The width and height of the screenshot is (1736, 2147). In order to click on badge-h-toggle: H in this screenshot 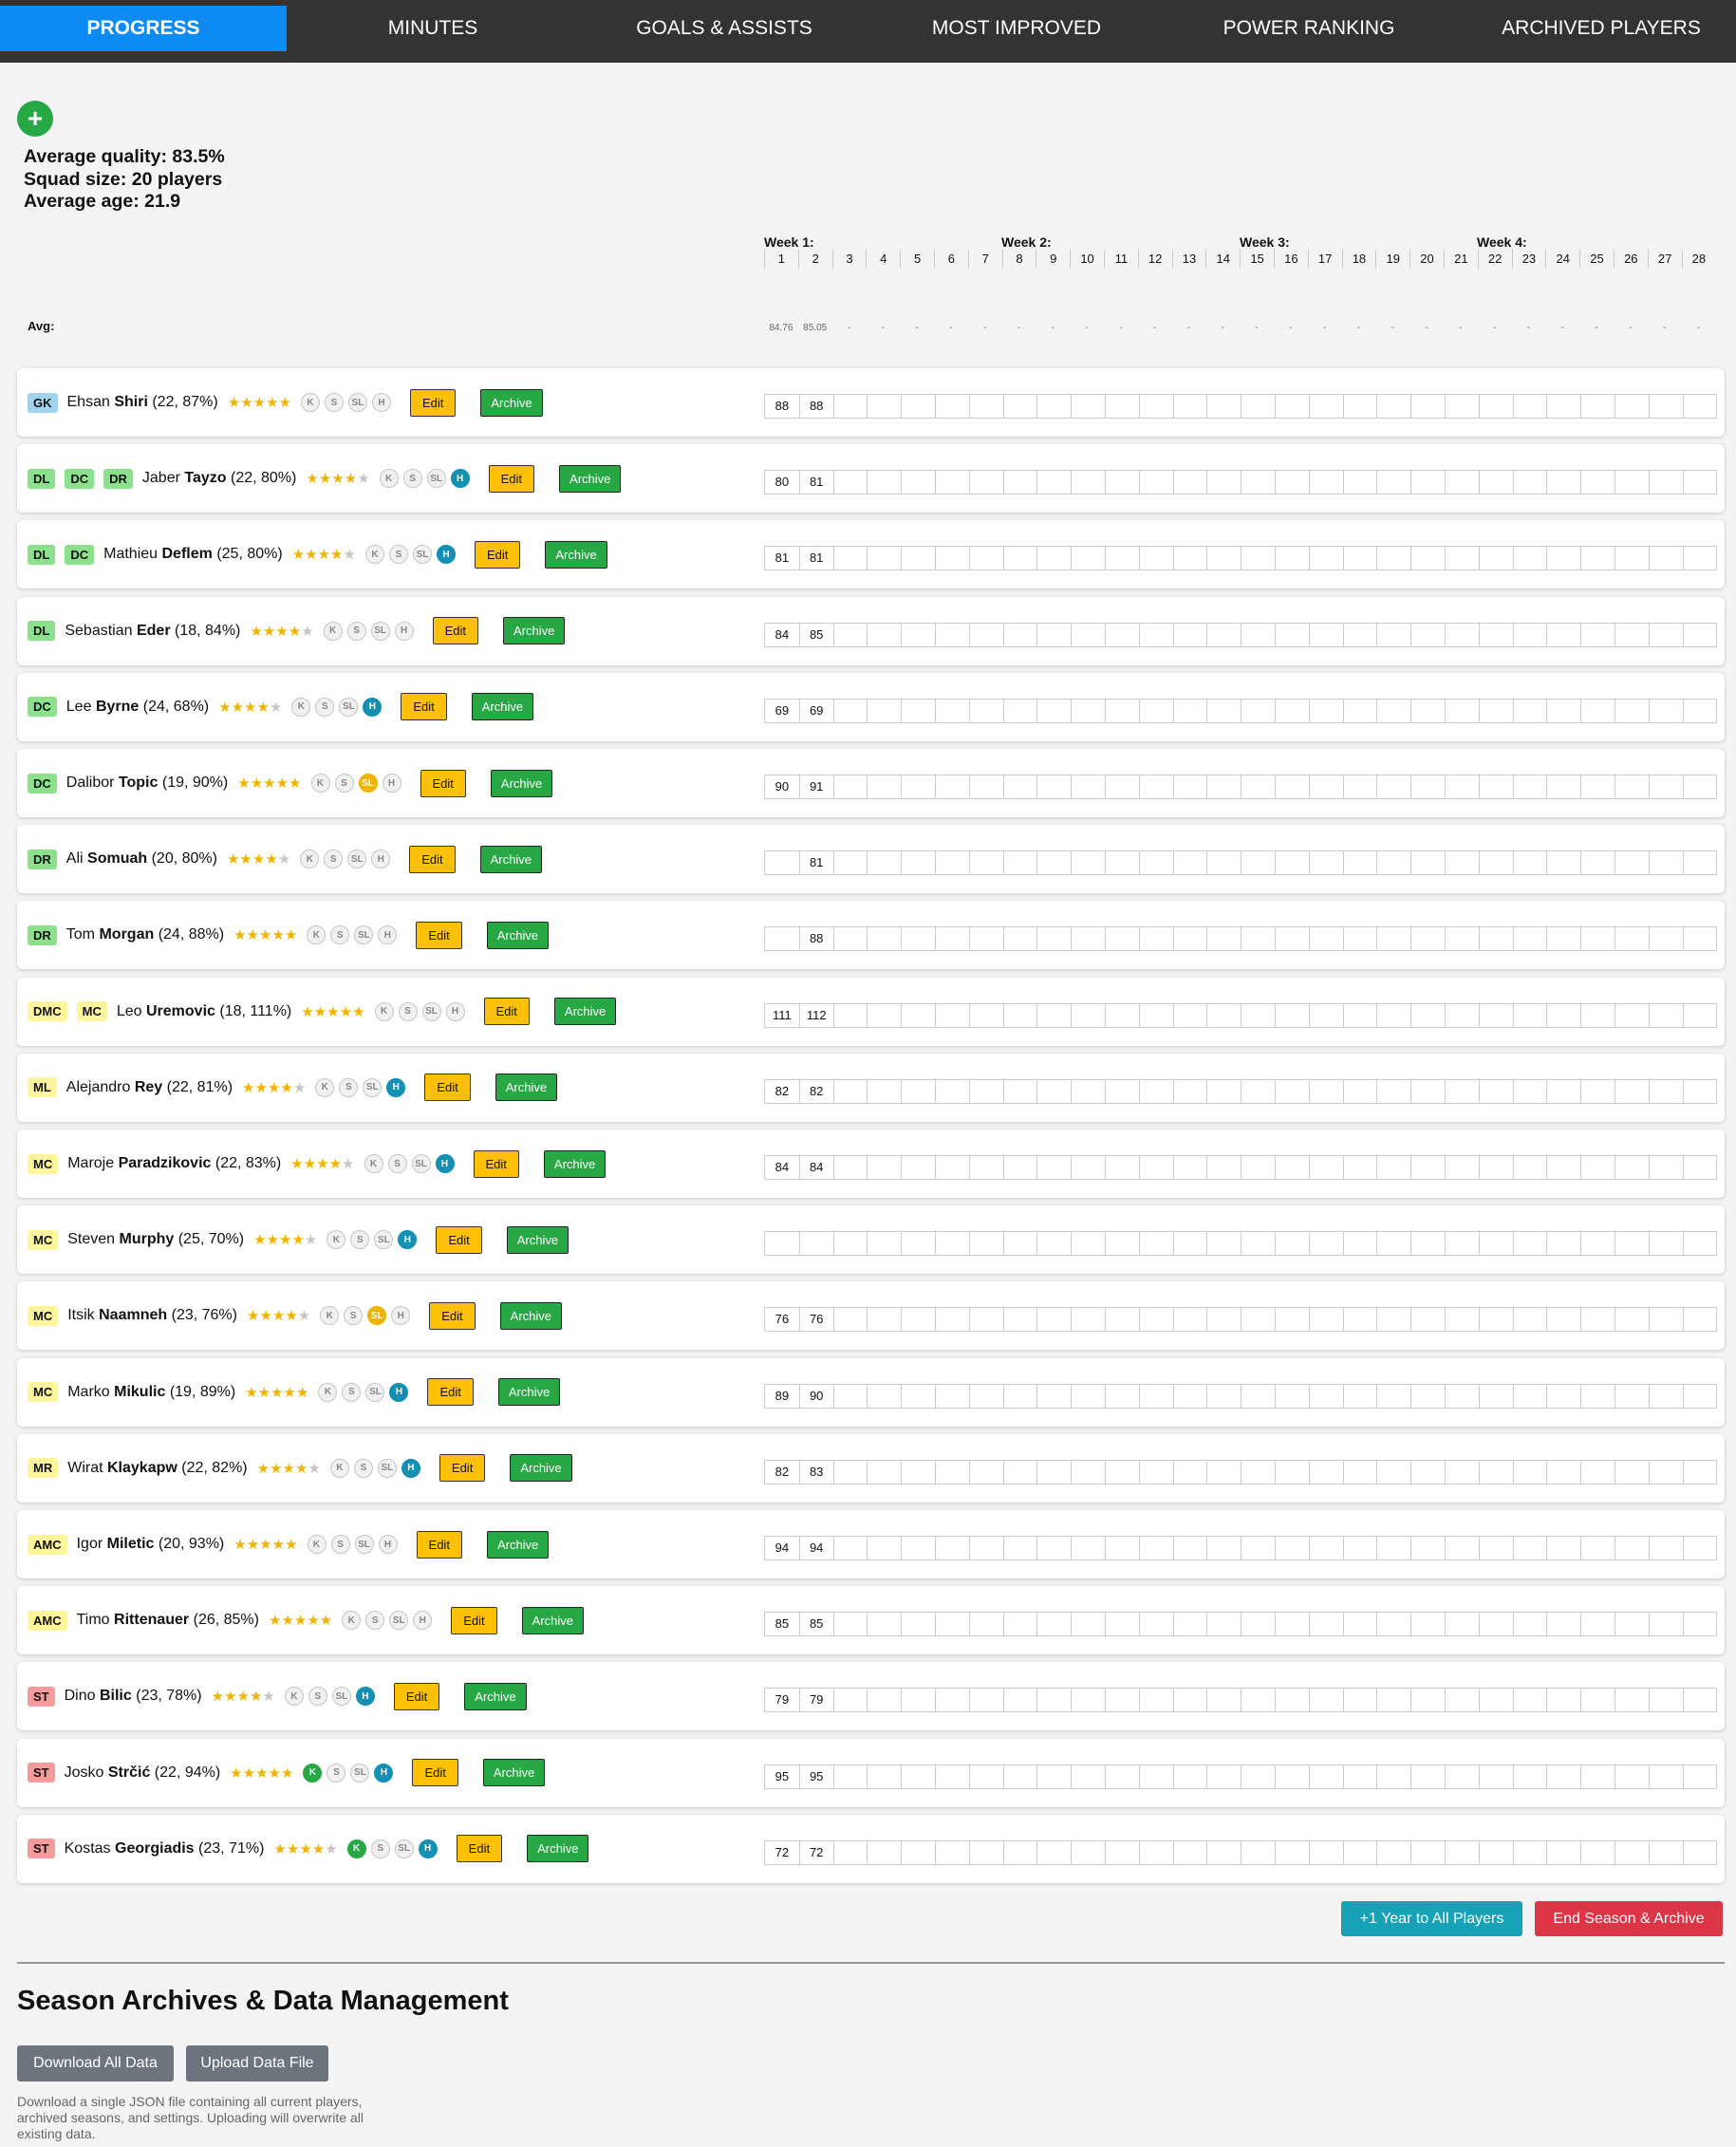, I will do `click(445, 1163)`.